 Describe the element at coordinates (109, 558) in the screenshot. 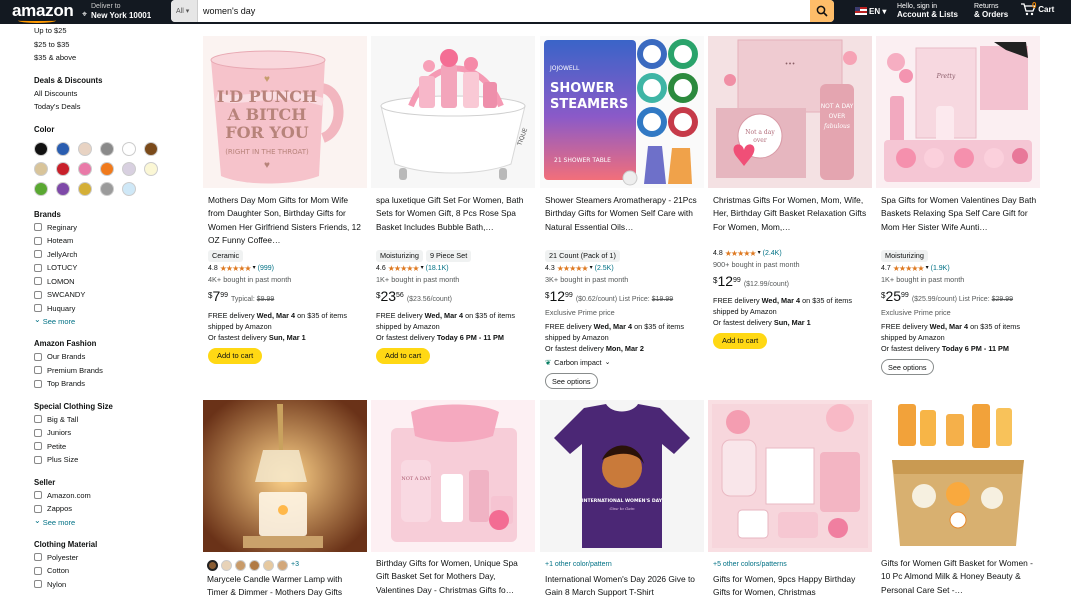

I see `material-filter: Polyester` at that location.